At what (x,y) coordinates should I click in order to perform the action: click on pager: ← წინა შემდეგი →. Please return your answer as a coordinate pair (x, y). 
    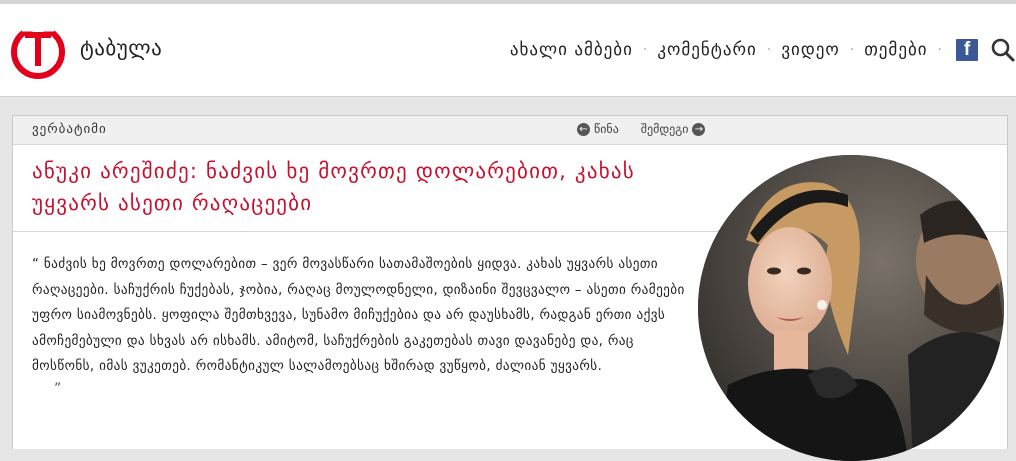
    Looking at the image, I should click on (641, 129).